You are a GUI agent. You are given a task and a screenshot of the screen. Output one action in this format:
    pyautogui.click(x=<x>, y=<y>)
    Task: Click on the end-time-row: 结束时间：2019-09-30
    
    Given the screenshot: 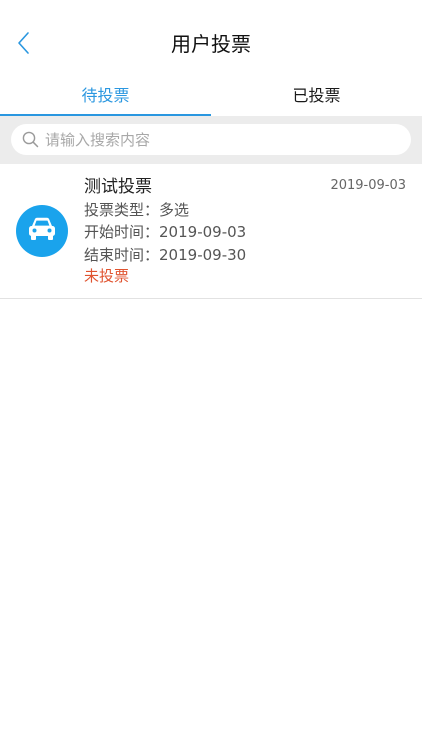 What is the action you would take?
    pyautogui.click(x=165, y=255)
    